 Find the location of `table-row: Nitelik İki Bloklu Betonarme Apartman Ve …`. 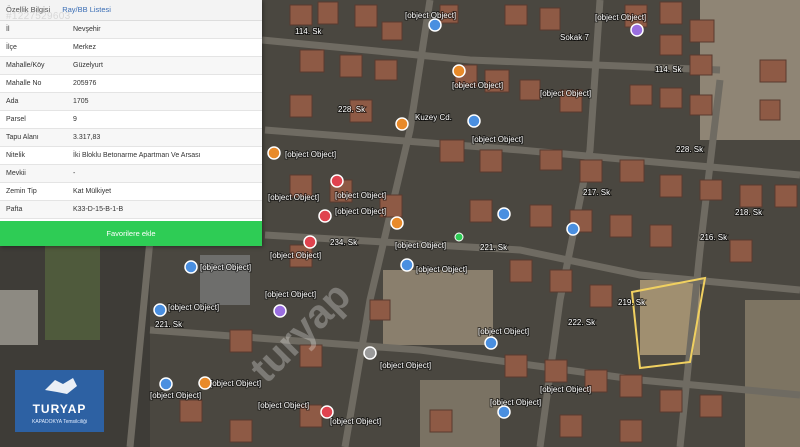

table-row: Nitelik İki Bloklu Betonarme Apartman Ve … is located at coordinates (131, 155).